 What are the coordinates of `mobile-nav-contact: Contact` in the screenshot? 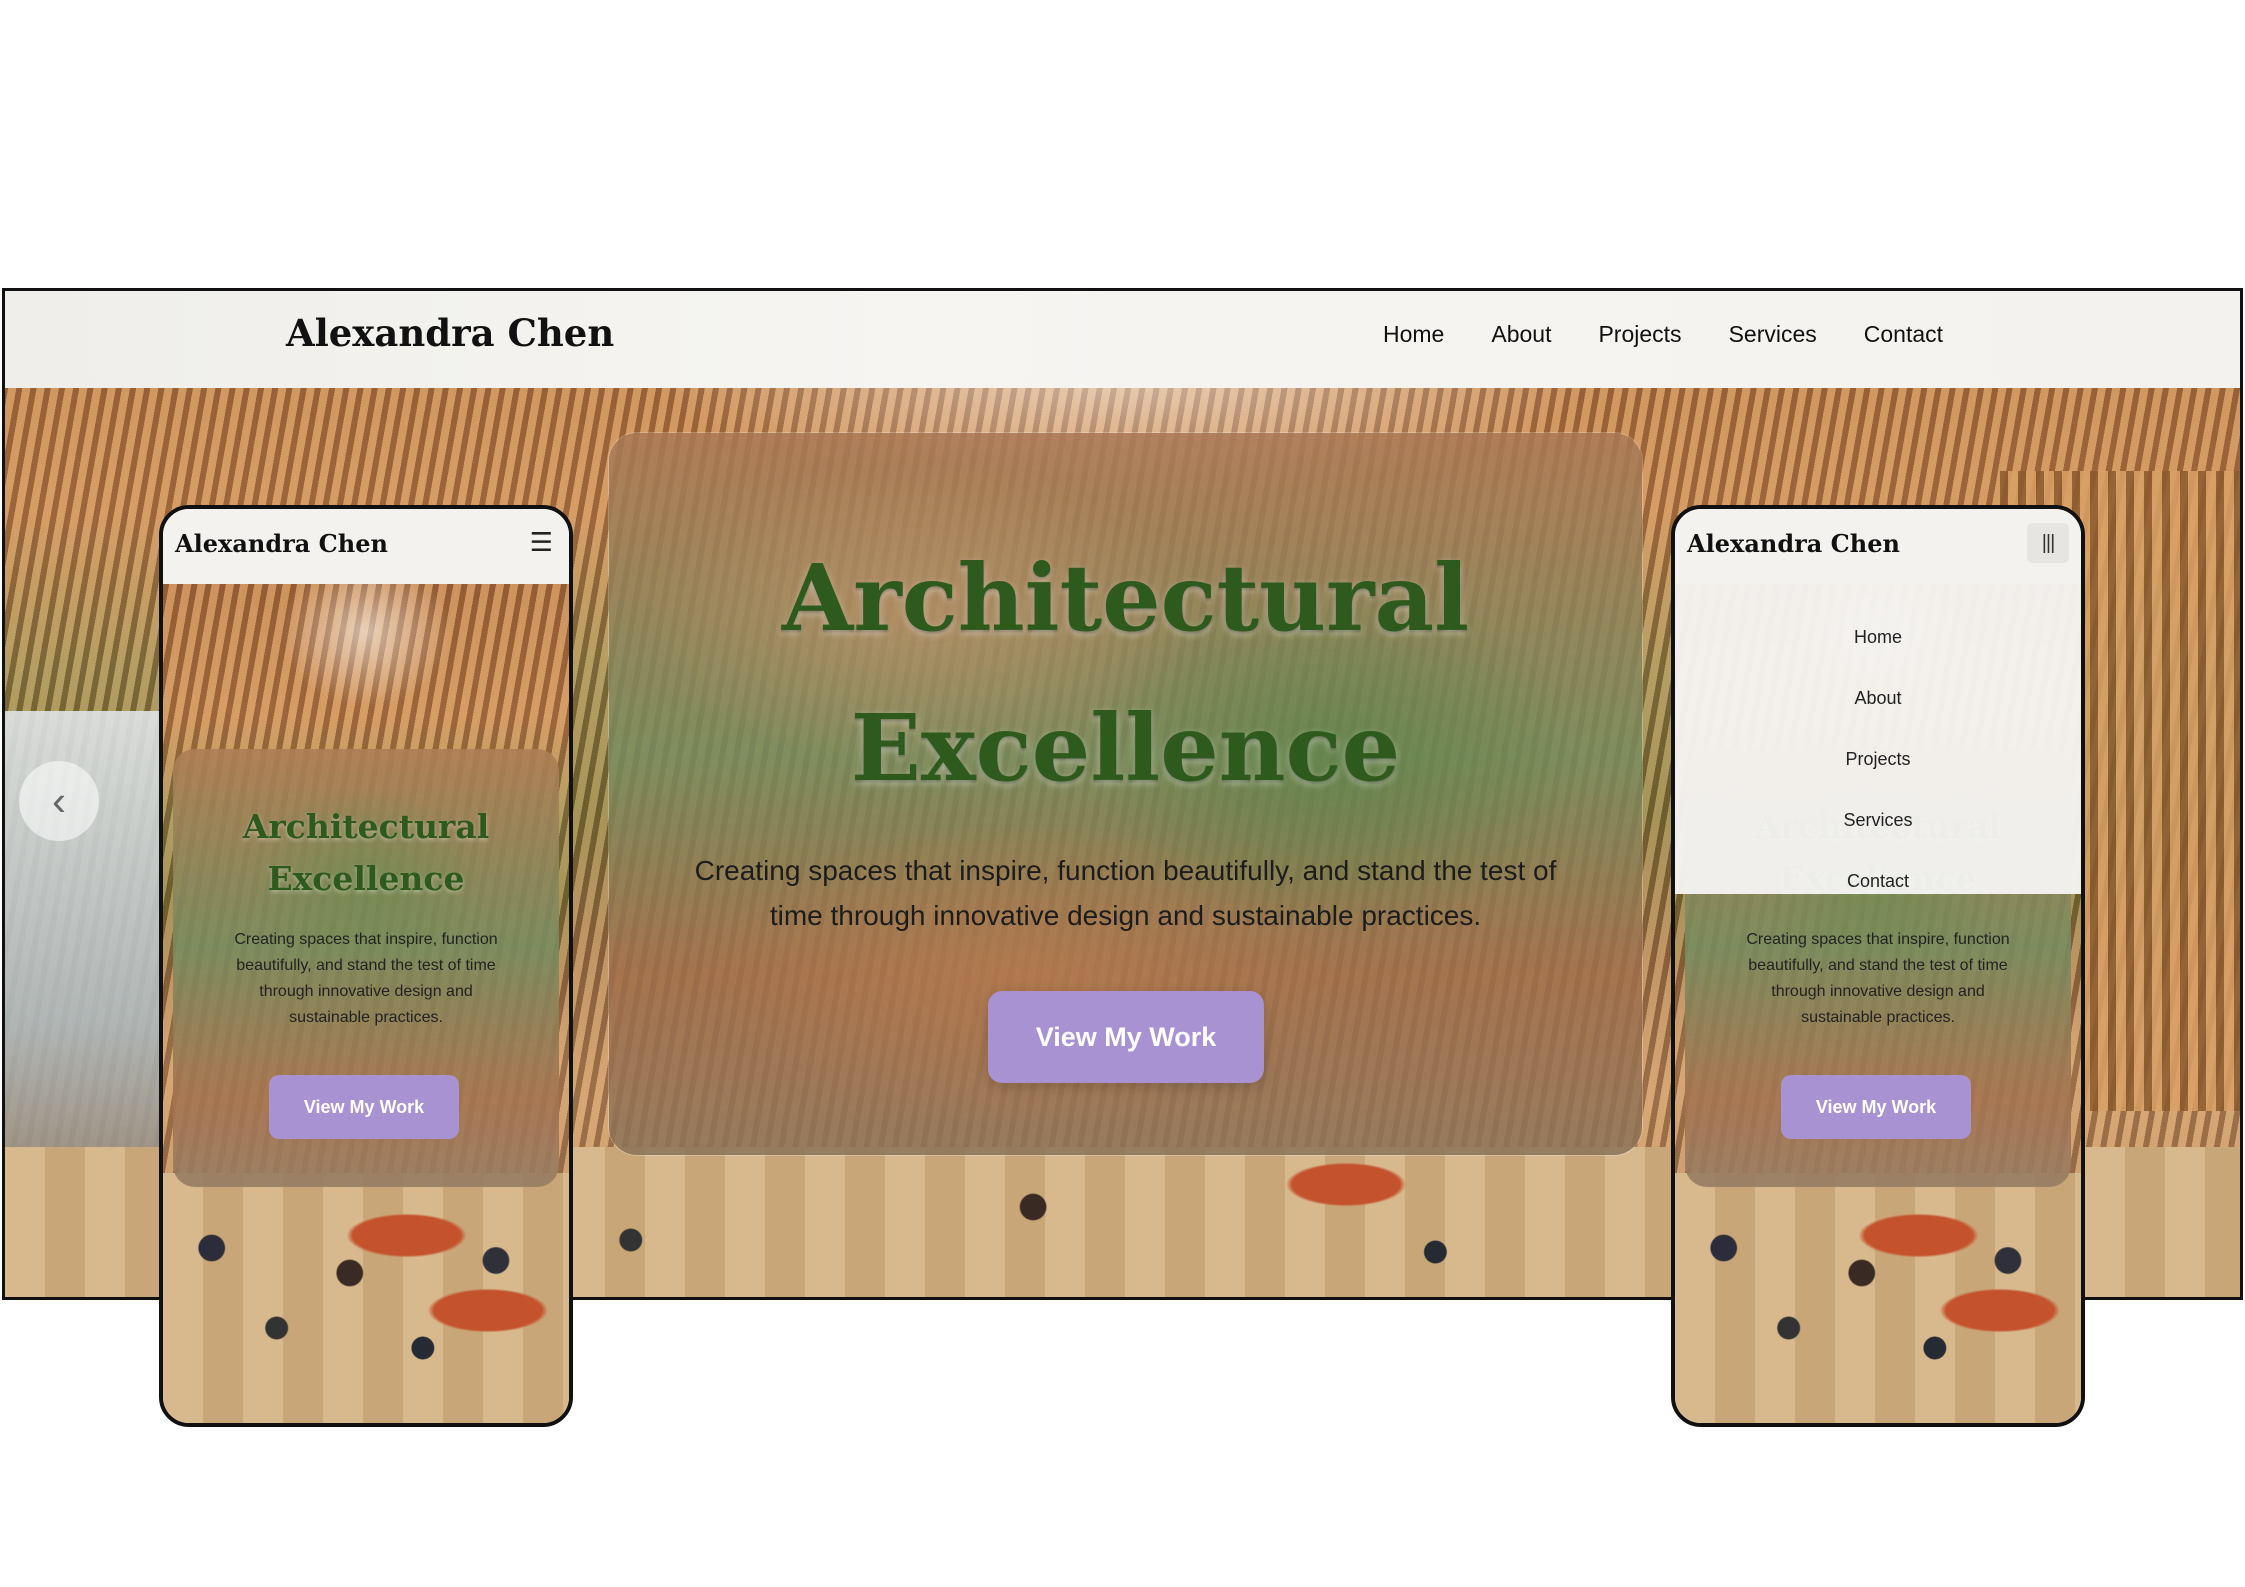 It's located at (1878, 881).